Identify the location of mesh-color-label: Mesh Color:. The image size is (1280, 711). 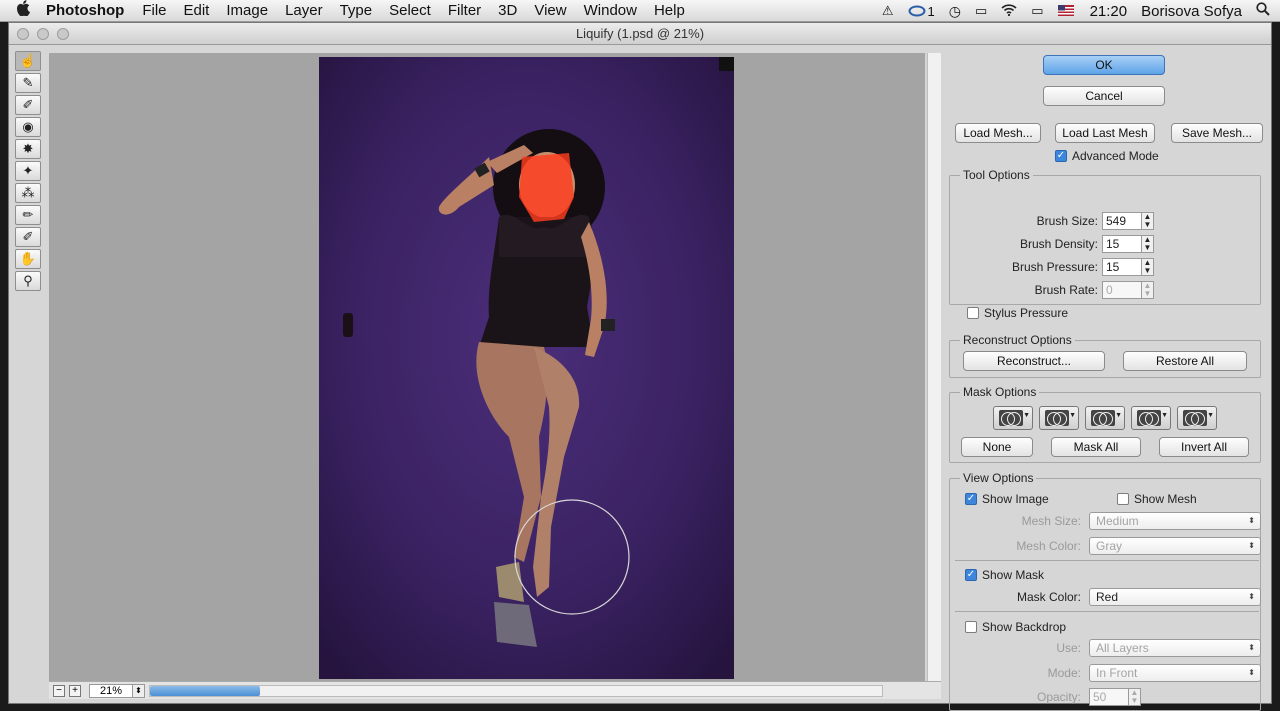
(1048, 546).